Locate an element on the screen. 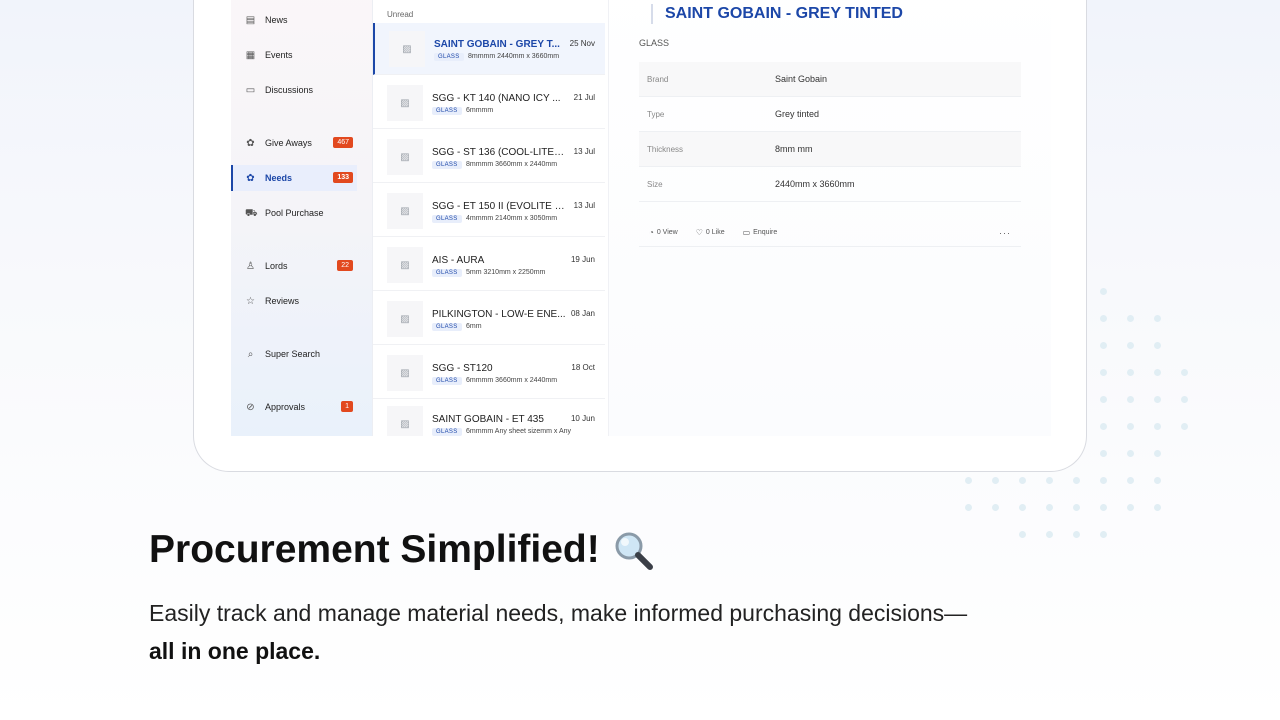 This screenshot has height=720, width=1280. item-date: 18 Oct is located at coordinates (583, 367).